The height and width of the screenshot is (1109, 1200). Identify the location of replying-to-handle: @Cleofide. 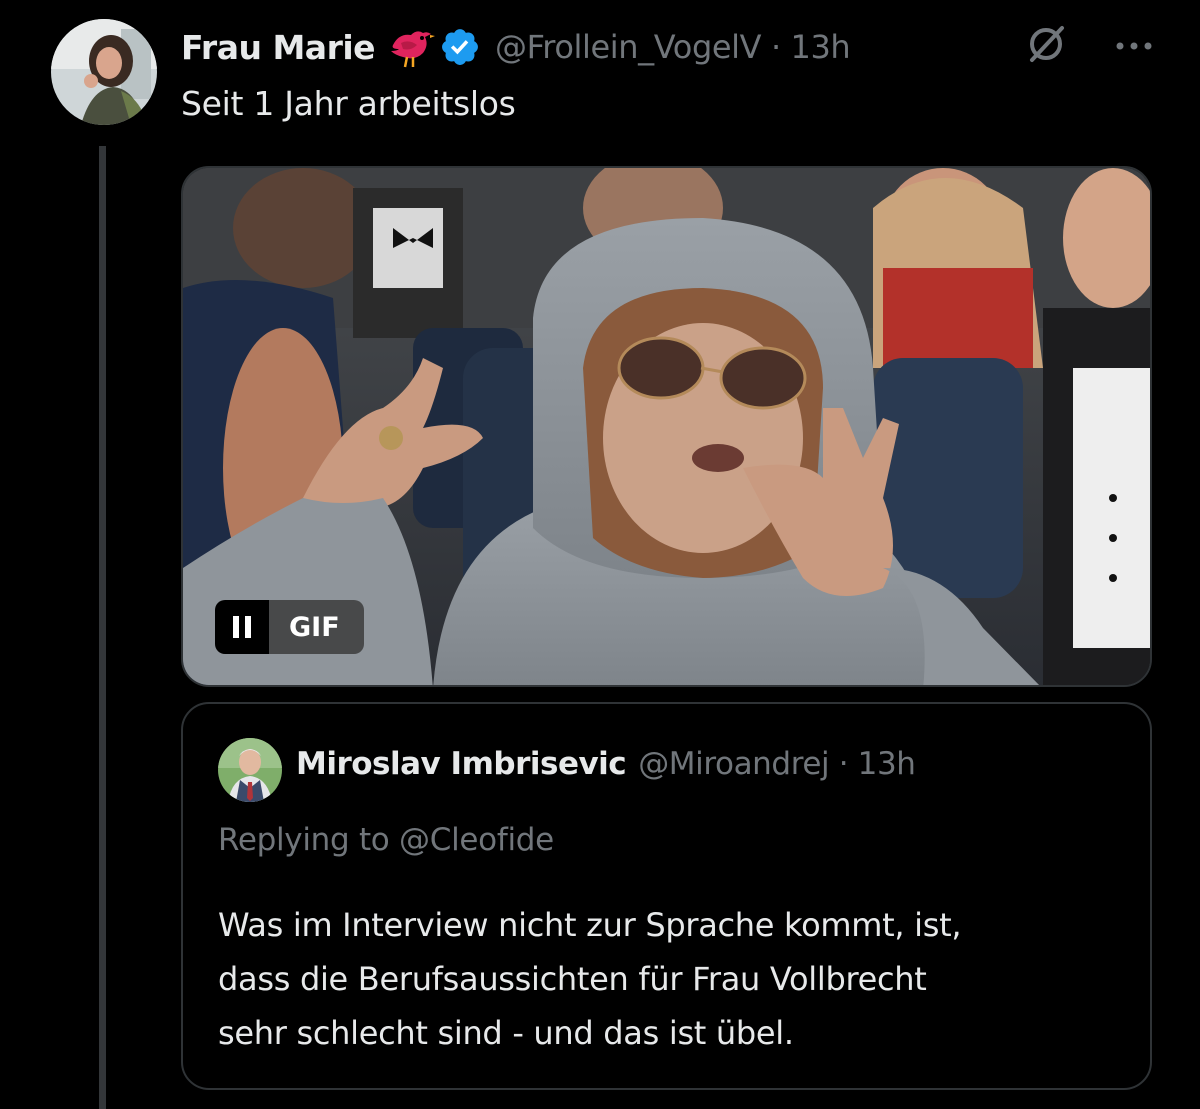
(476, 840).